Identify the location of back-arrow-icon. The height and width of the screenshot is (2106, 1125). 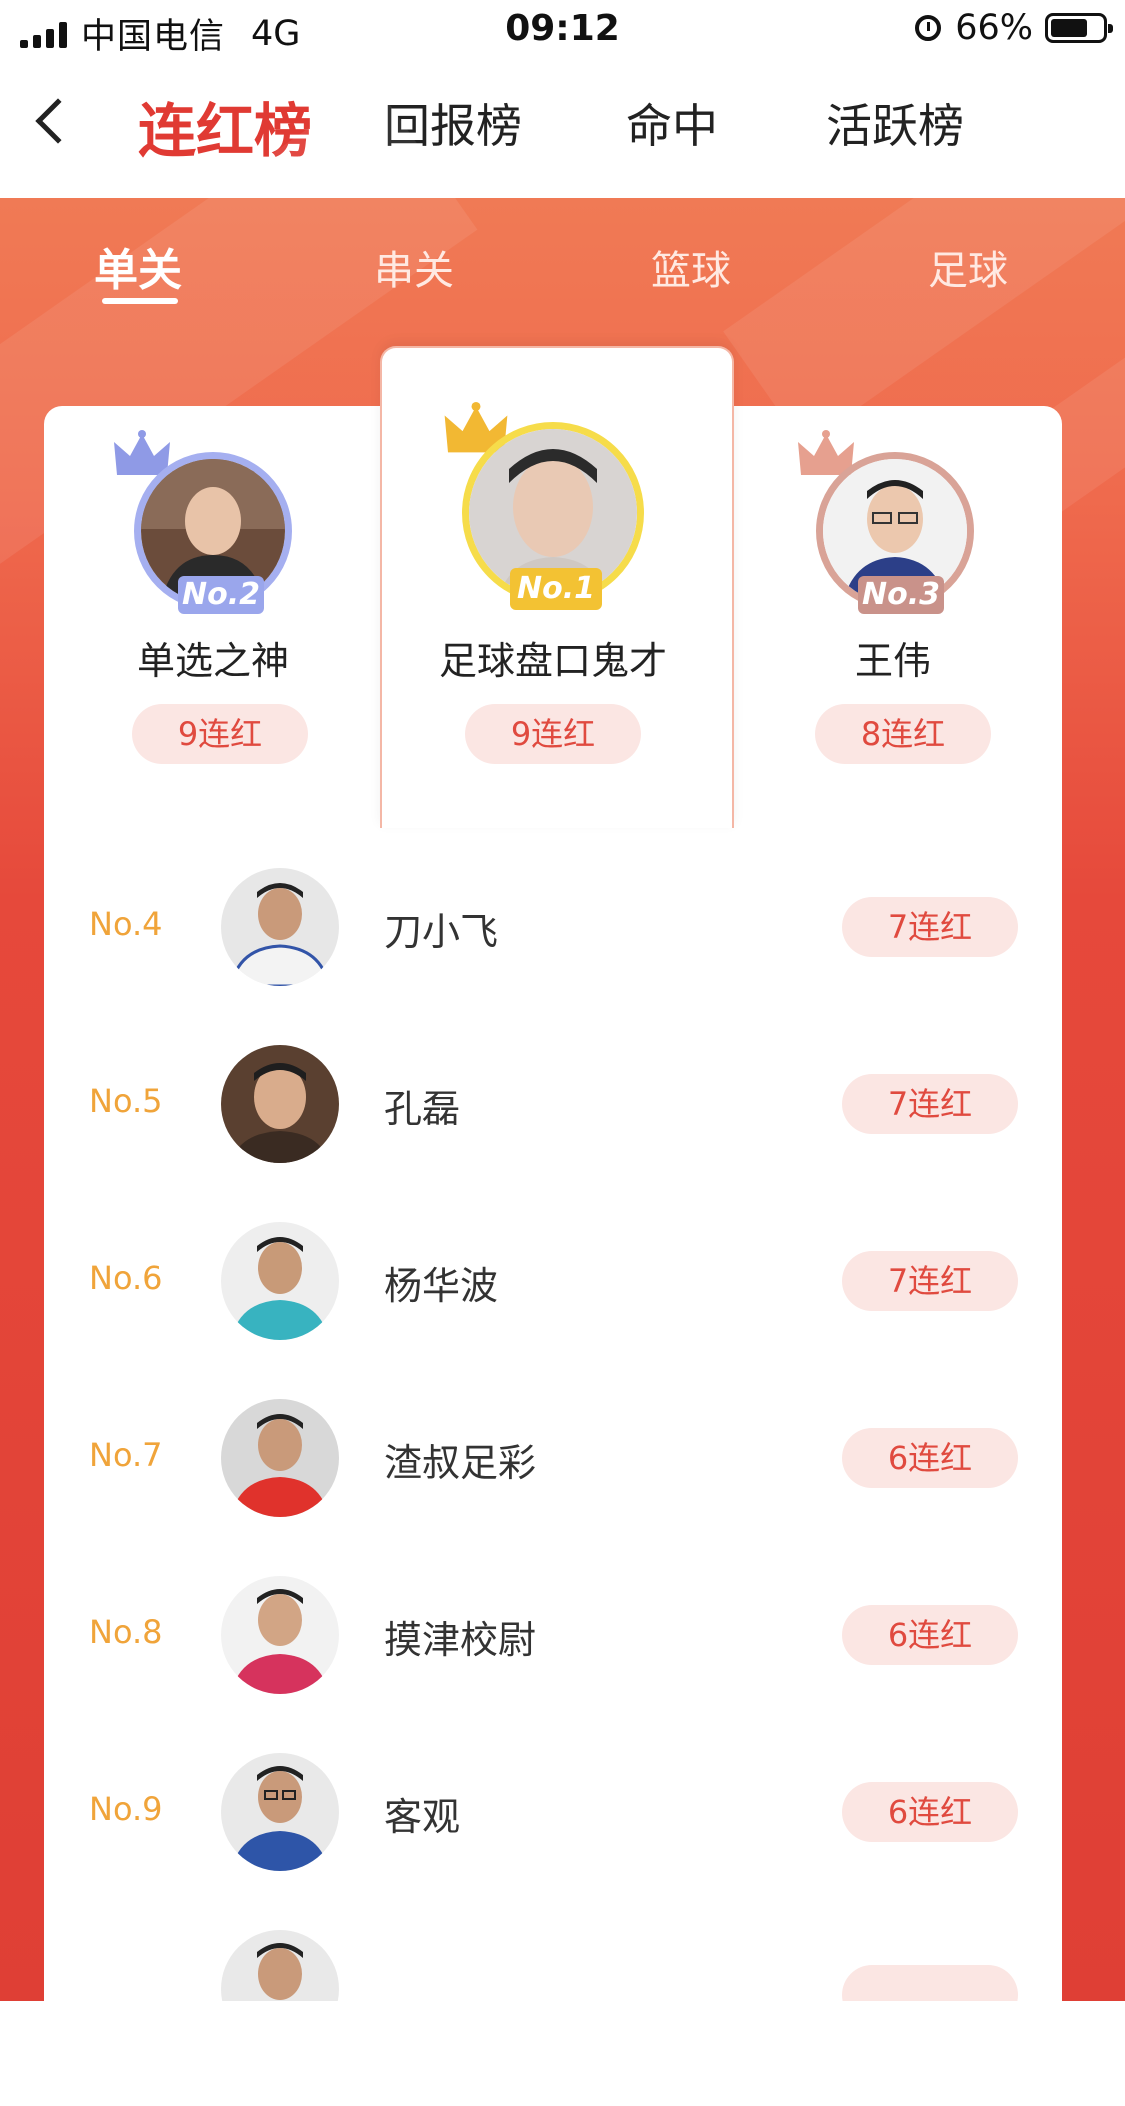
(58, 121).